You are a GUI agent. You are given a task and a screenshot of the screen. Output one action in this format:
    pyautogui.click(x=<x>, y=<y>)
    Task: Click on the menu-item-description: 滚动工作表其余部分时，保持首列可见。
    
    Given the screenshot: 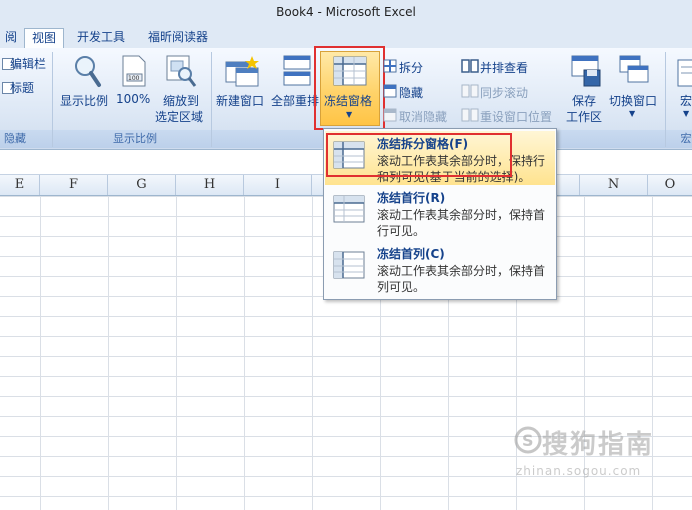 What is the action you would take?
    pyautogui.click(x=461, y=279)
    